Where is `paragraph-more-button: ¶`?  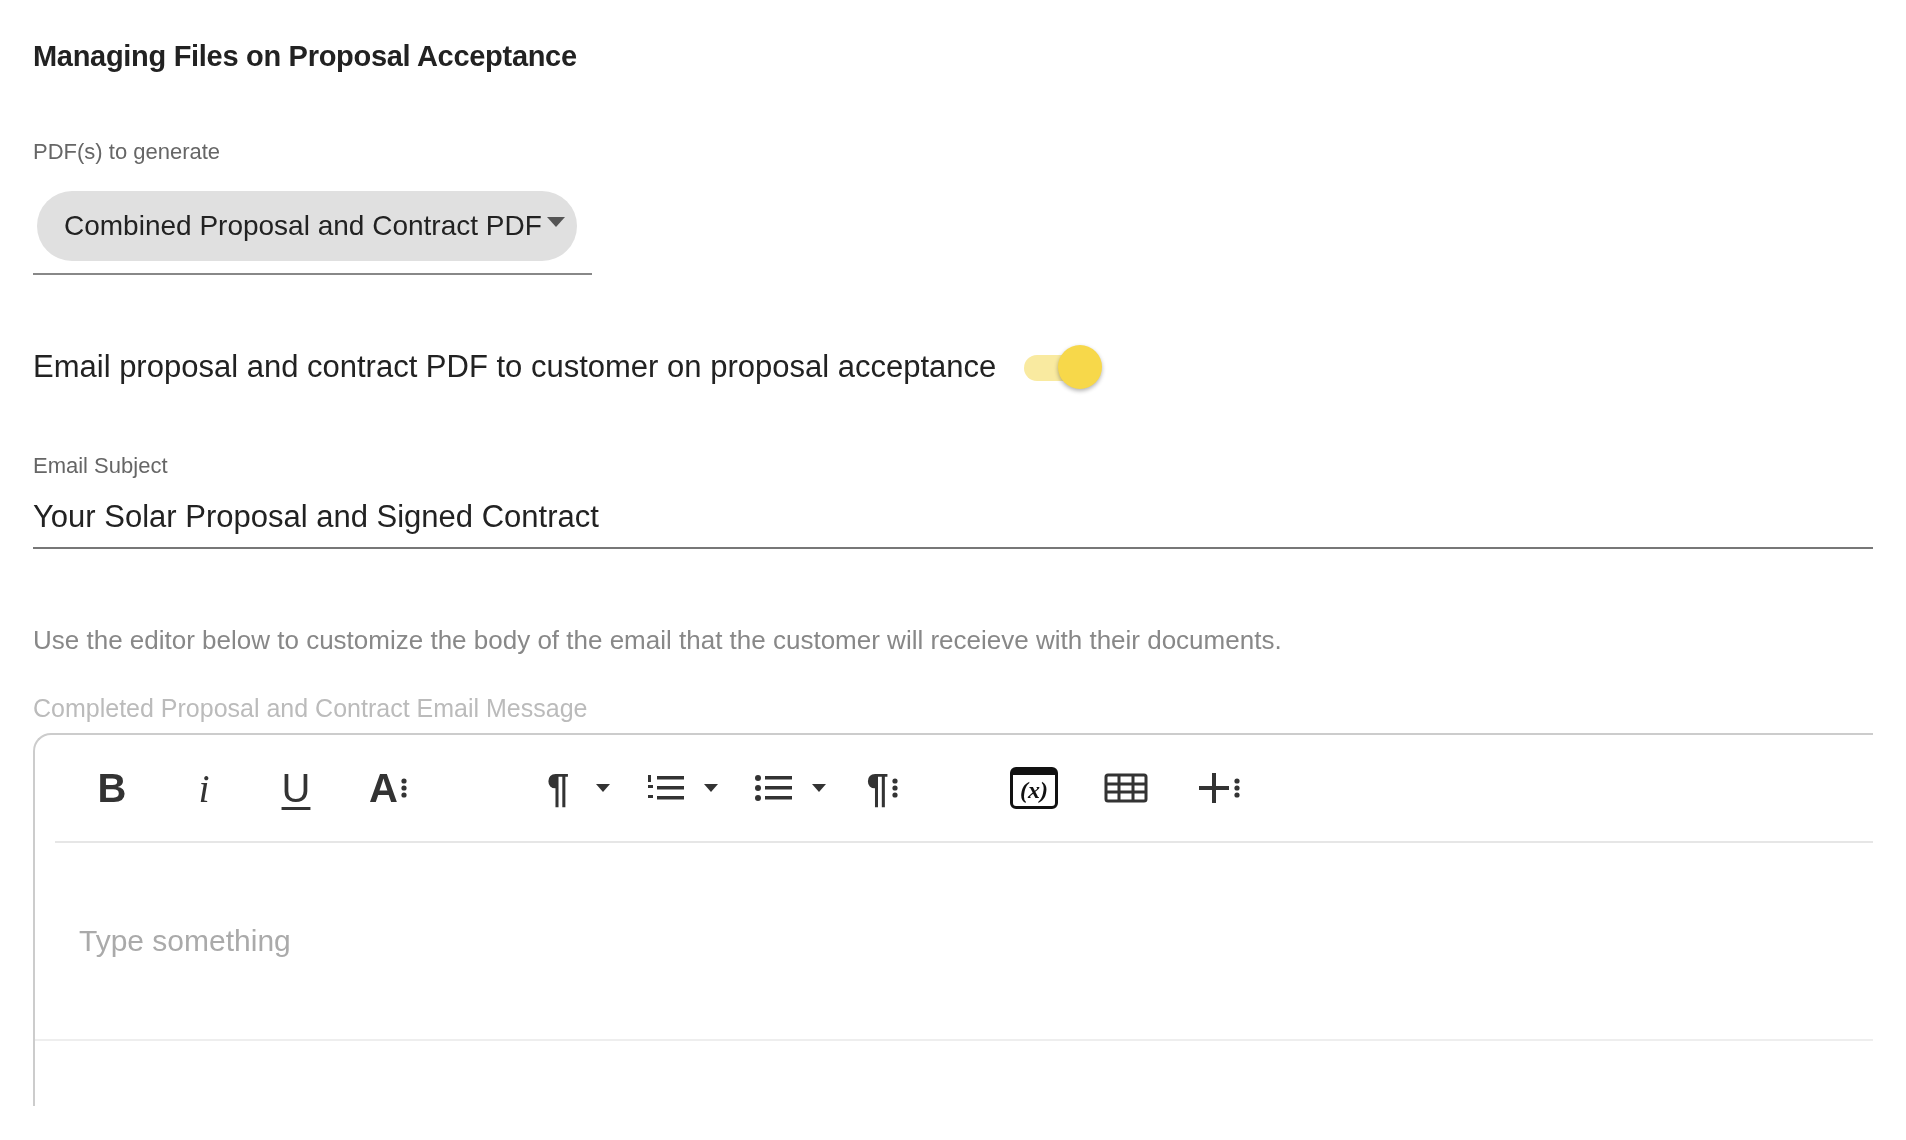
paragraph-more-button: ¶ is located at coordinates (882, 788).